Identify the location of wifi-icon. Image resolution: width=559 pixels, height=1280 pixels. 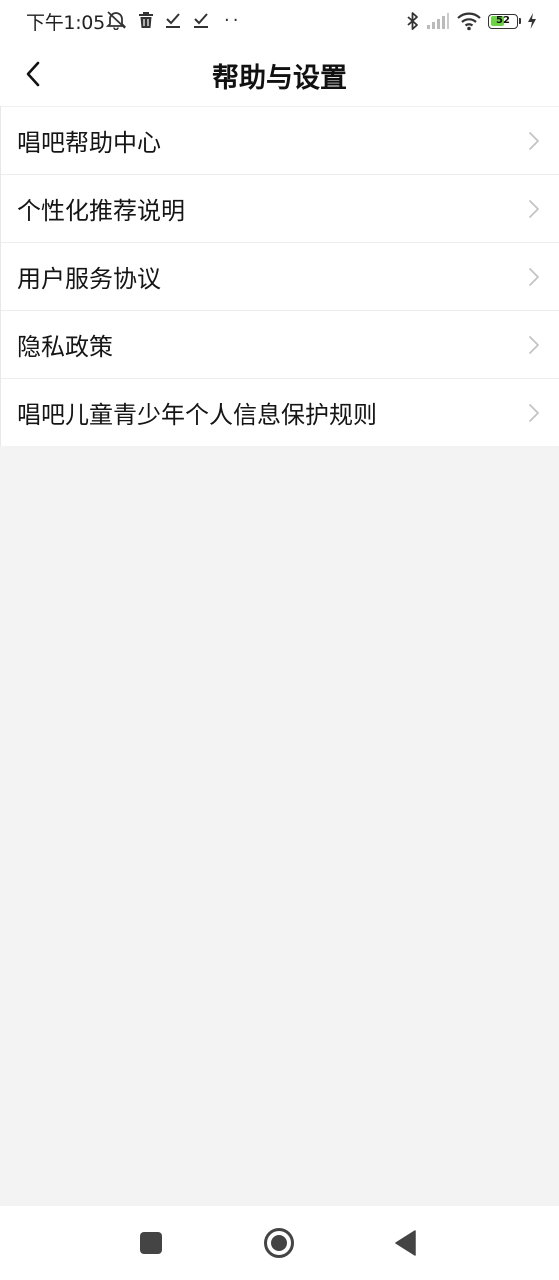
(469, 21).